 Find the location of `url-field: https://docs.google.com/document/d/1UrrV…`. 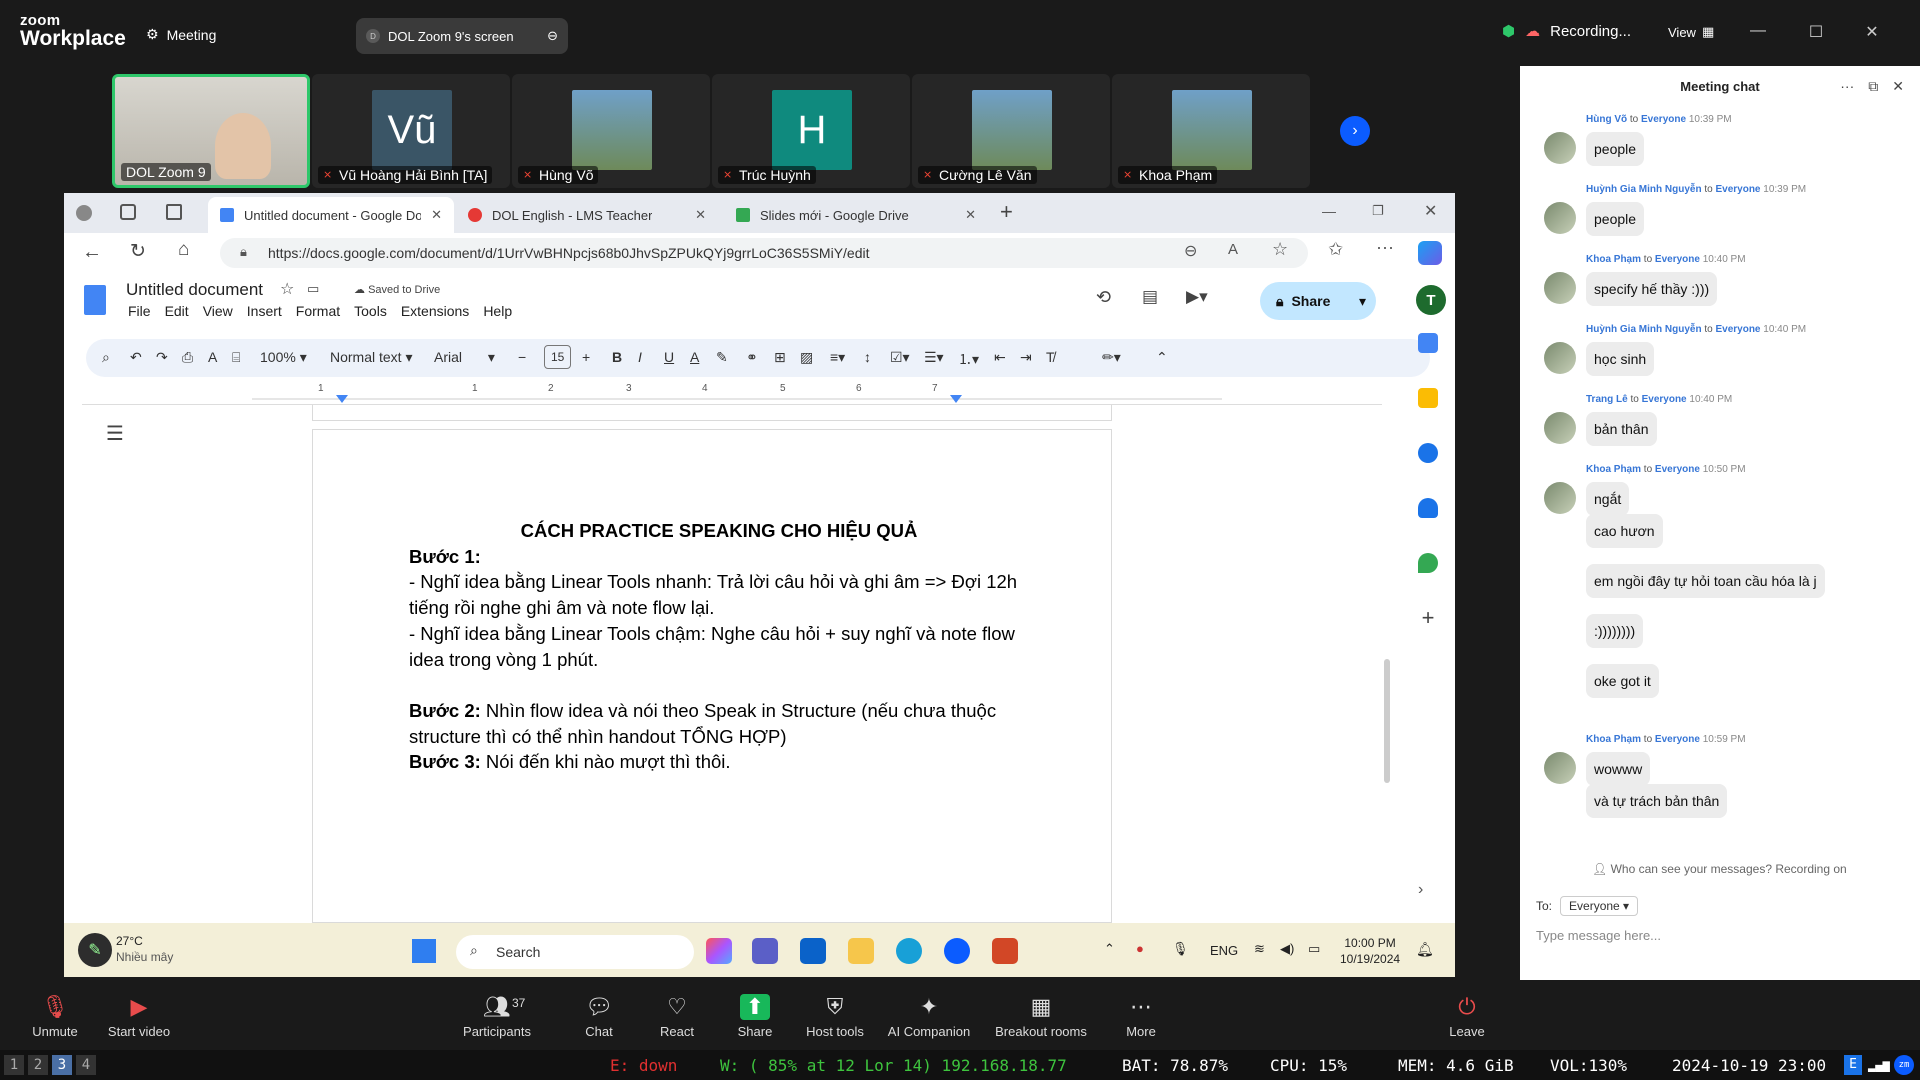

url-field: https://docs.google.com/document/d/1UrrV… is located at coordinates (764, 253).